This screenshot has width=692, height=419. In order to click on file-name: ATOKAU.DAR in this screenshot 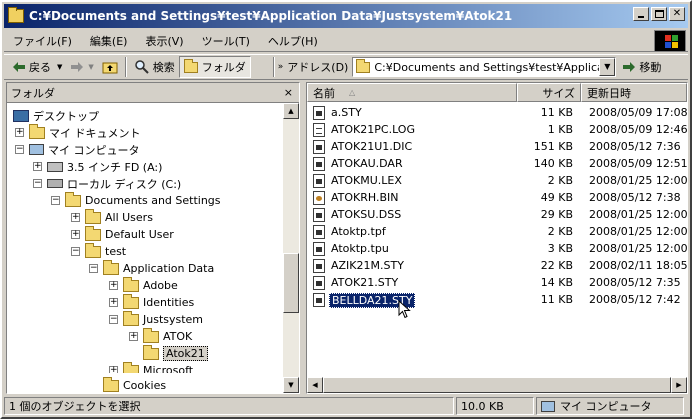, I will do `click(367, 163)`.